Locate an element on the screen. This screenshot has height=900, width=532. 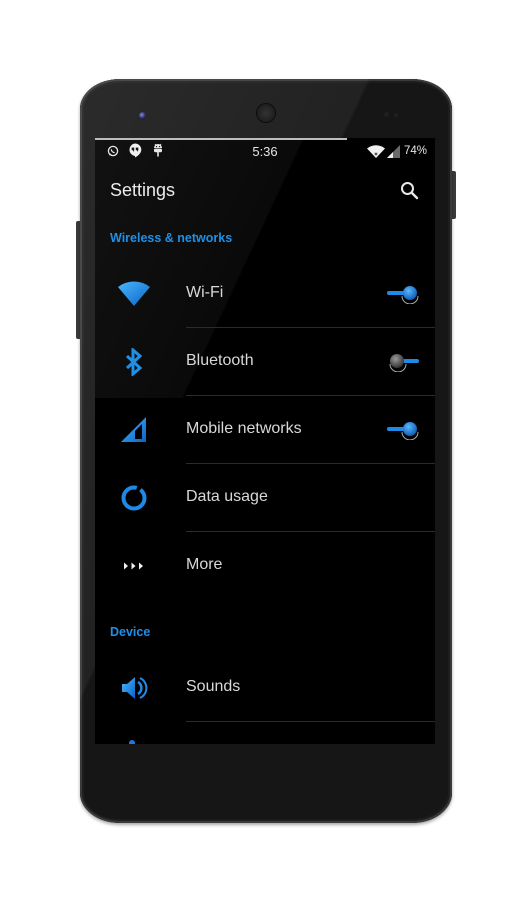
settings-item-label: More is located at coordinates (204, 564).